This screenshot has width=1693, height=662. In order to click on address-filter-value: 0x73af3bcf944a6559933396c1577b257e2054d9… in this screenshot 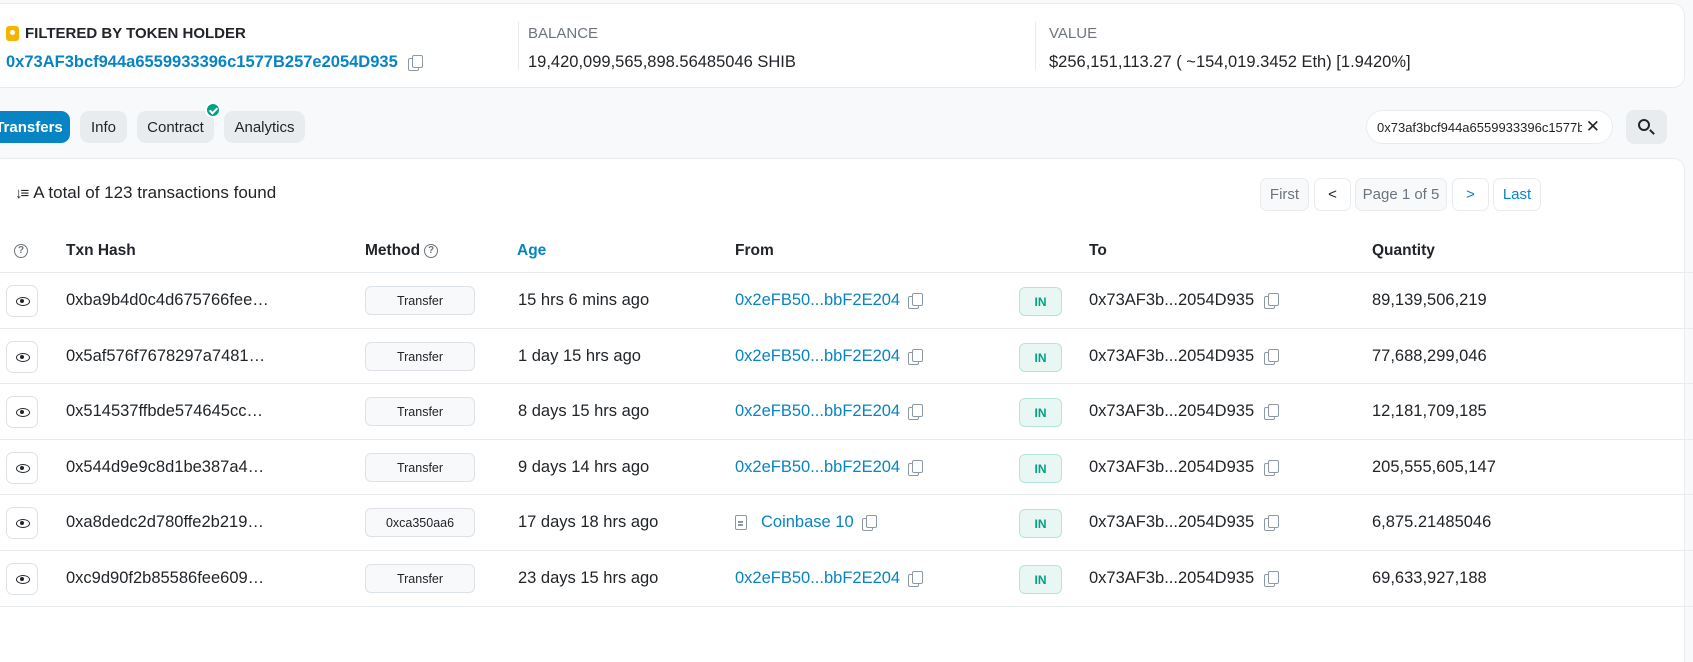, I will do `click(1479, 127)`.